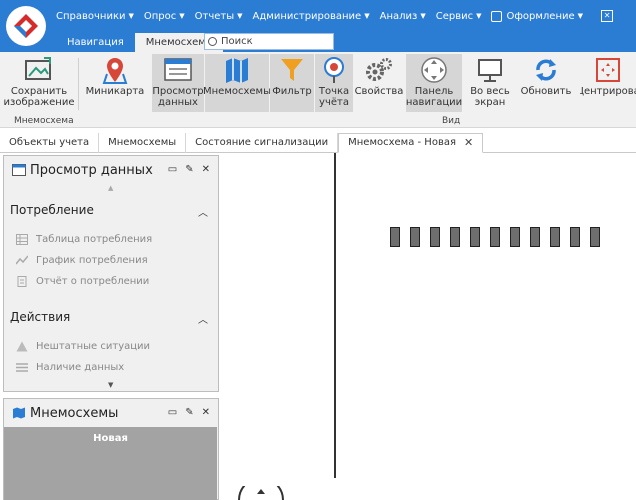 This screenshot has height=500, width=636. I want to click on close-tab-icon: ✕, so click(468, 143).